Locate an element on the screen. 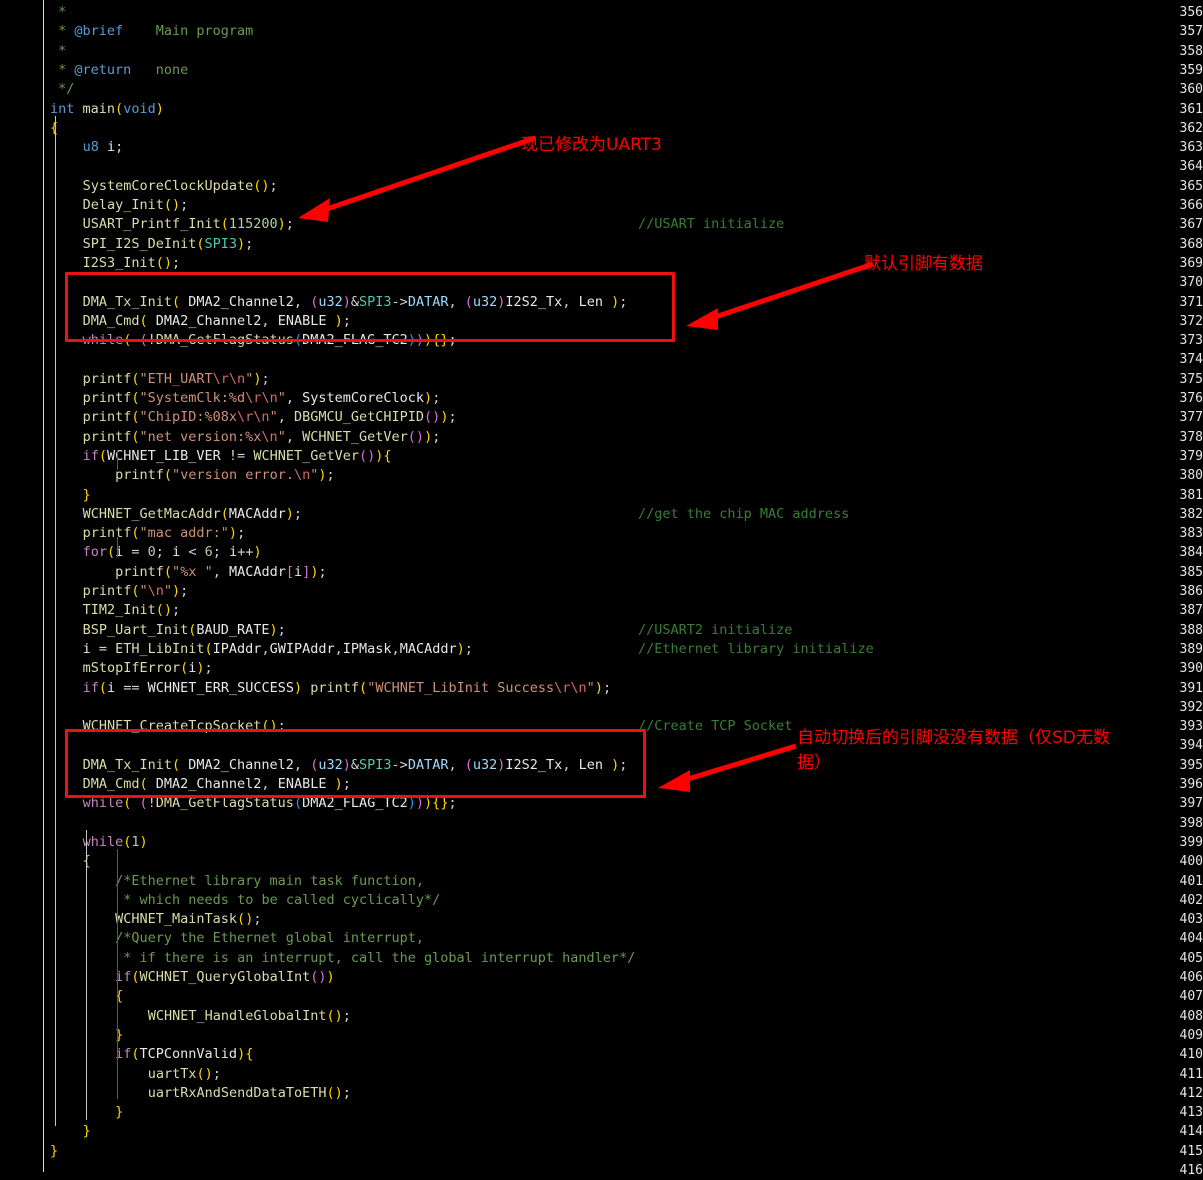 This screenshot has width=1203, height=1180. code-line: uartTx(); is located at coordinates (135, 1074).